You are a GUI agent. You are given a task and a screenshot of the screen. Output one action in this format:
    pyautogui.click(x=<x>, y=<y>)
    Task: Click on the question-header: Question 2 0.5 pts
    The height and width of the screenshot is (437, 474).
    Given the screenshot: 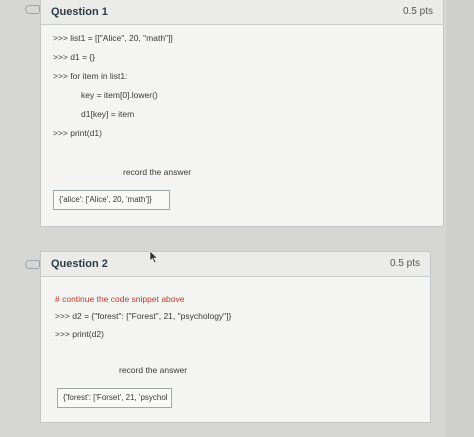 What is the action you would take?
    pyautogui.click(x=235, y=264)
    